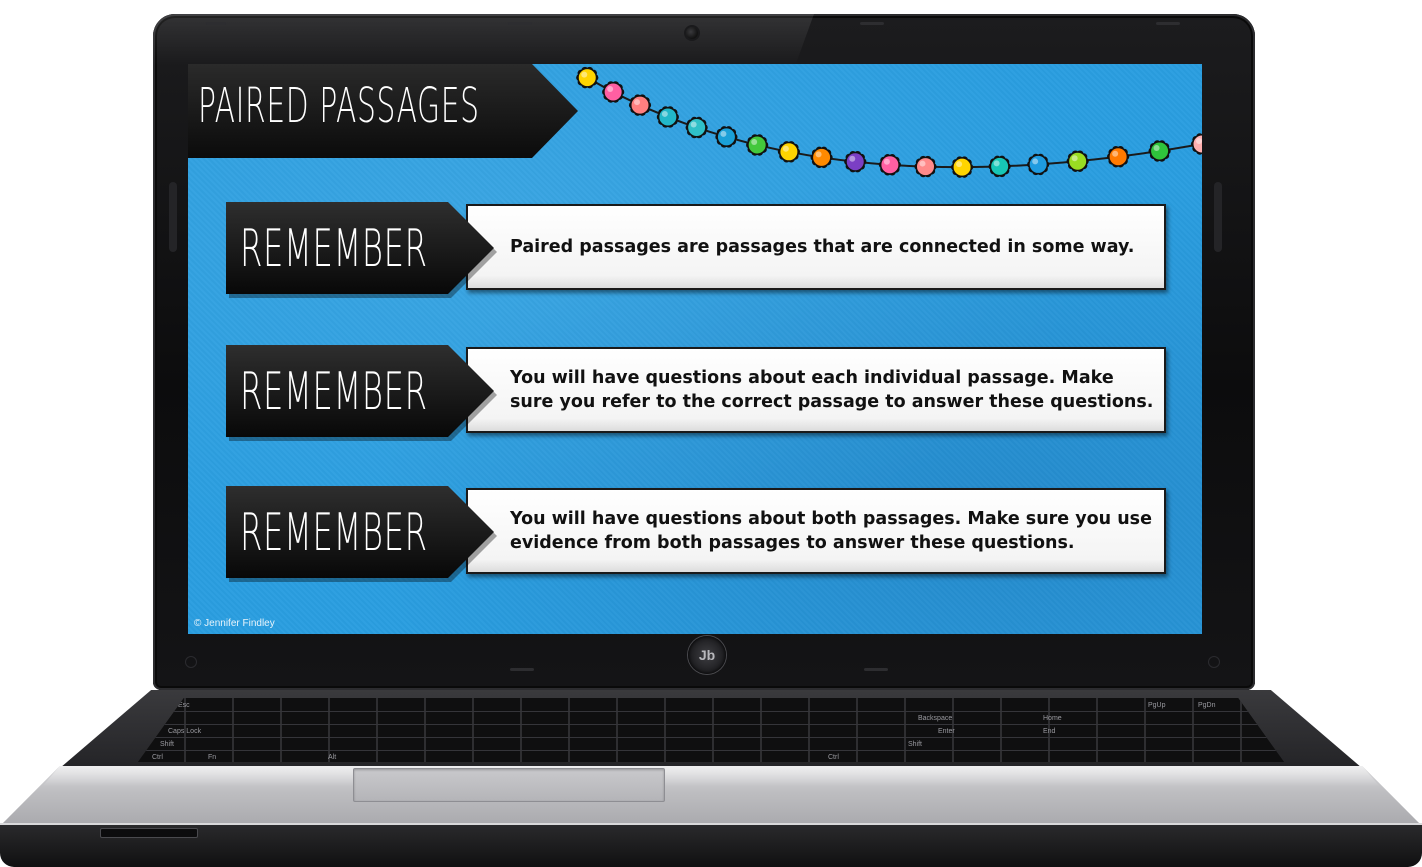  I want to click on key-label: End, so click(1049, 731).